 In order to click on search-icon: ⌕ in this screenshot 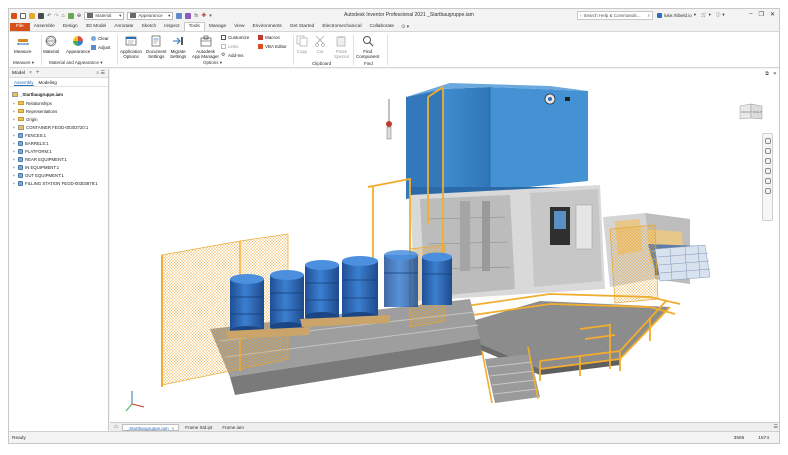, I will do `click(97, 73)`.